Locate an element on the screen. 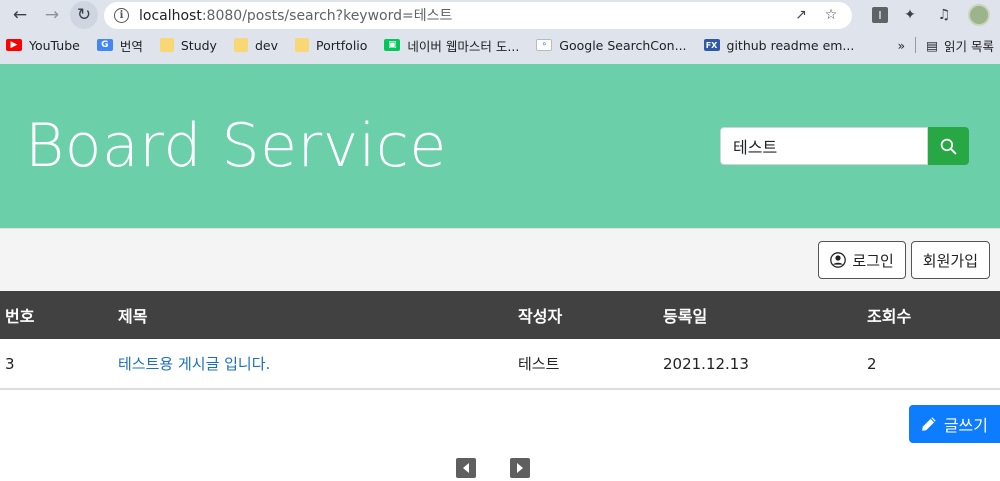  signup-label: 회원가입 is located at coordinates (950, 260).